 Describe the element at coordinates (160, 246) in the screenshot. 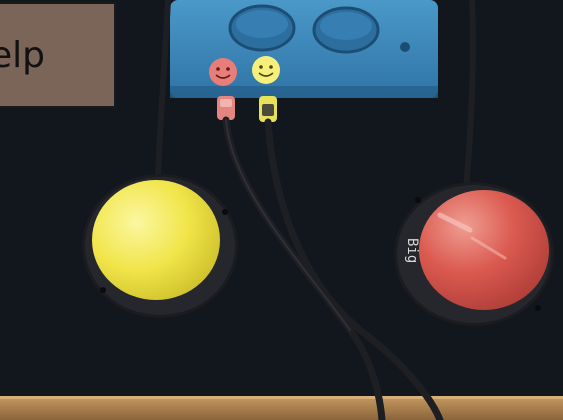

I see `yellow-switch` at that location.